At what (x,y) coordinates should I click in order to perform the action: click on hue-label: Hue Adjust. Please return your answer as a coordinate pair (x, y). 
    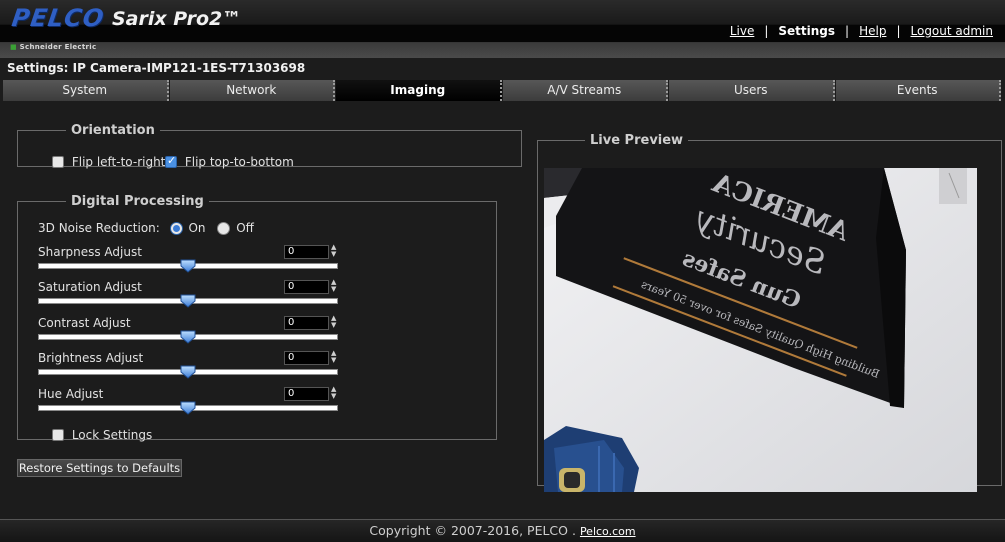
    Looking at the image, I should click on (71, 394).